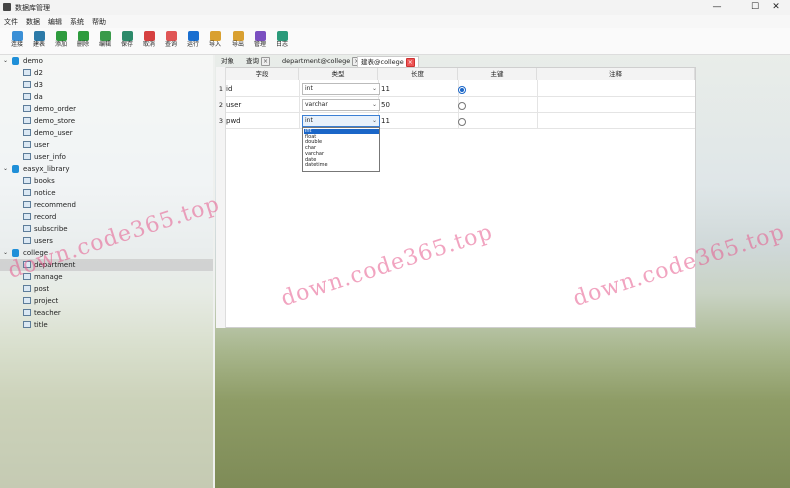  I want to click on column-header: 类型, so click(338, 74).